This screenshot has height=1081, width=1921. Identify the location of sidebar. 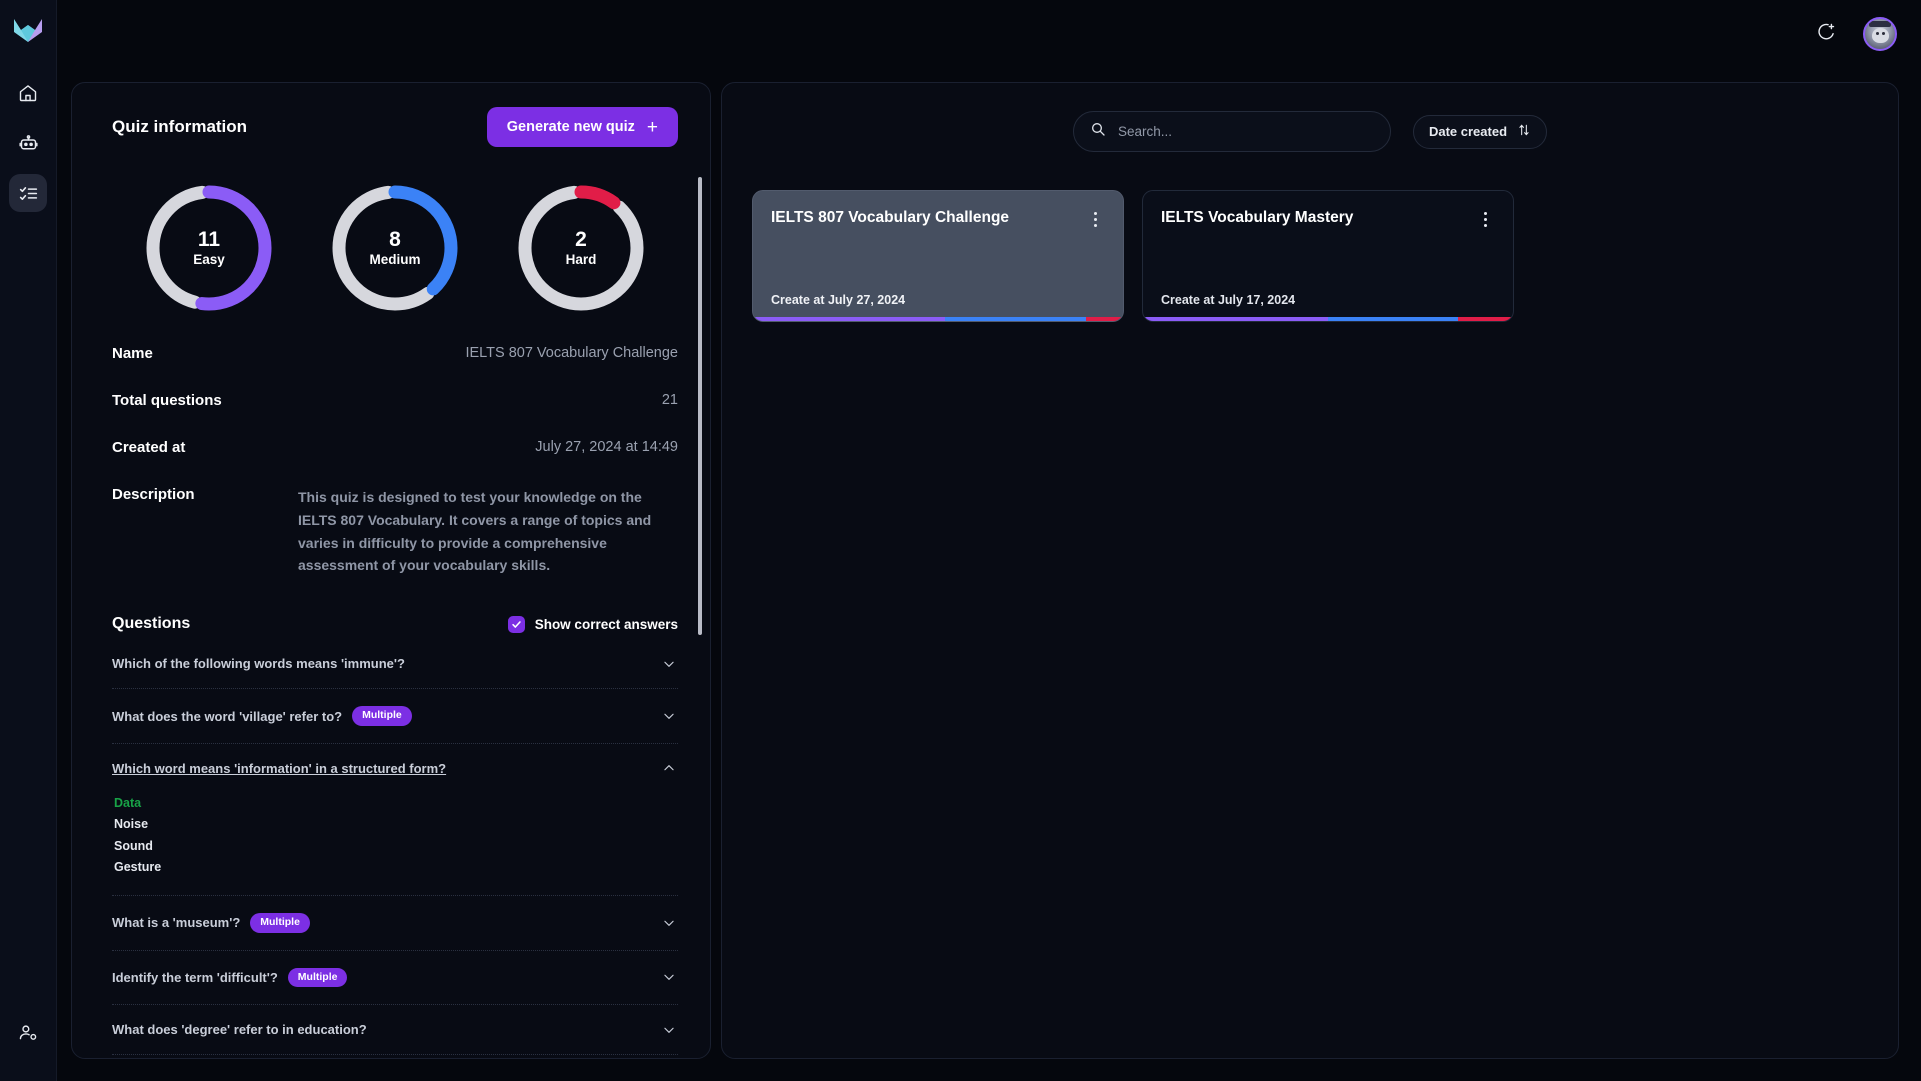
(28, 540).